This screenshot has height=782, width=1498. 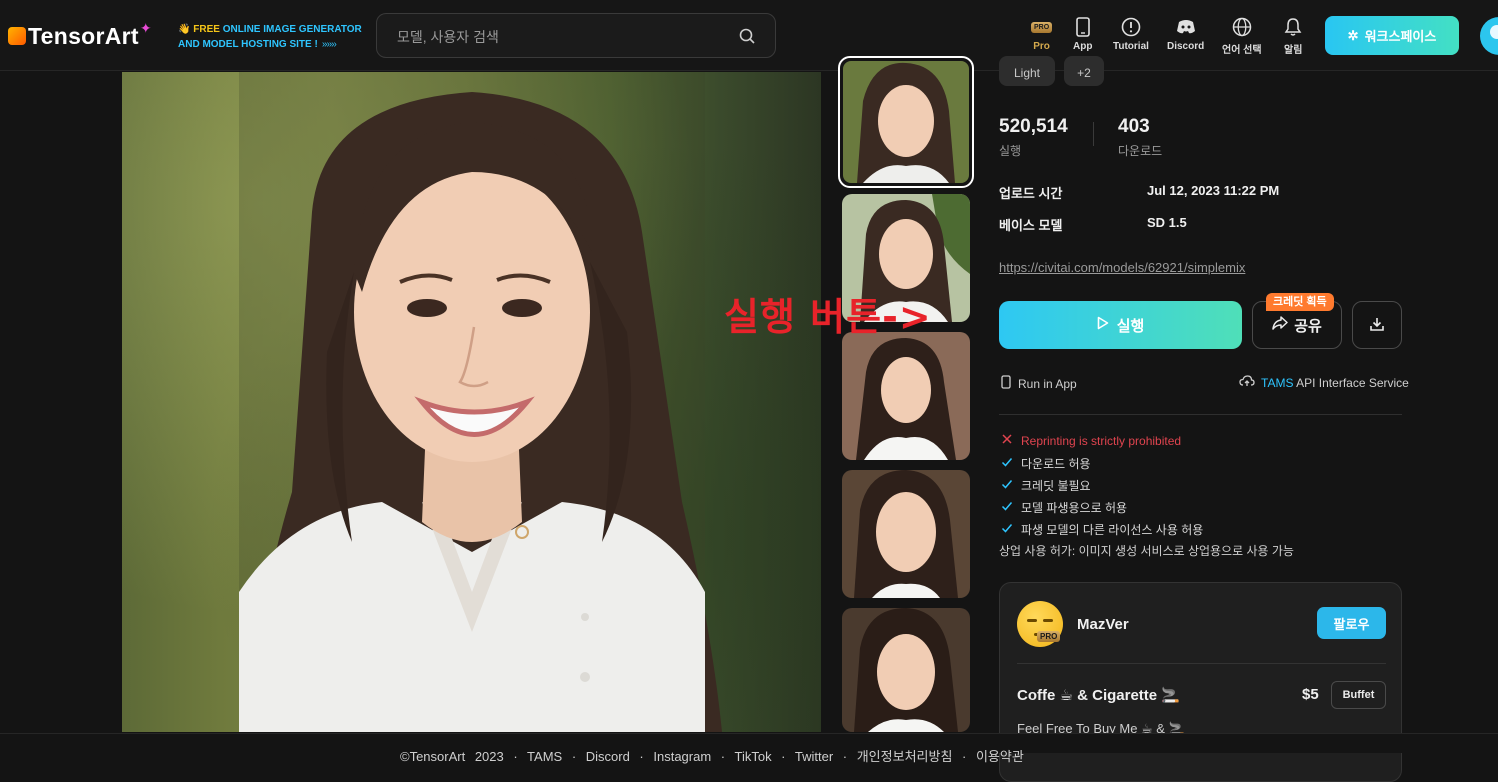 I want to click on search-box, so click(x=576, y=36).